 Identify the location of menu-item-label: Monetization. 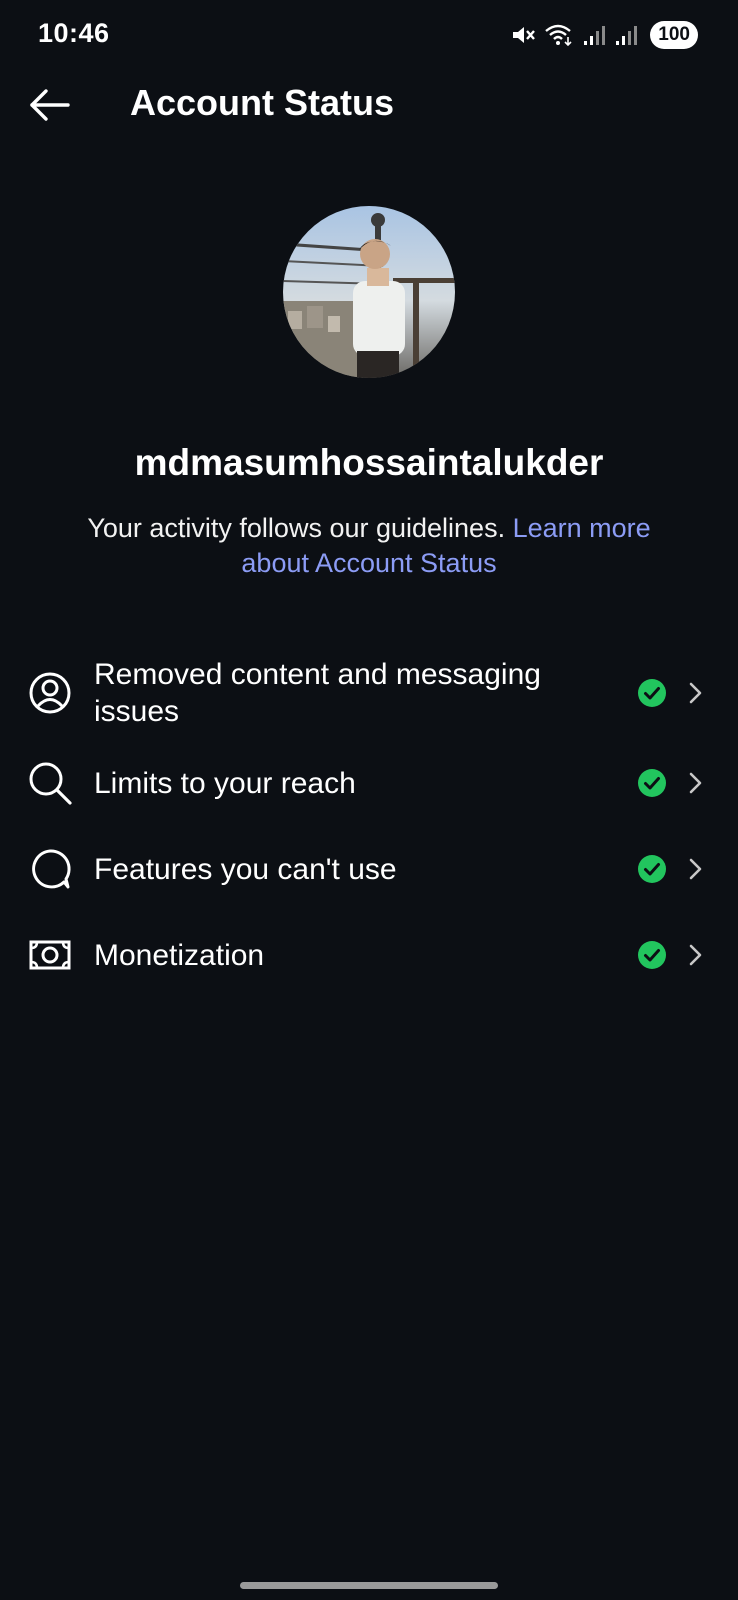
(179, 955).